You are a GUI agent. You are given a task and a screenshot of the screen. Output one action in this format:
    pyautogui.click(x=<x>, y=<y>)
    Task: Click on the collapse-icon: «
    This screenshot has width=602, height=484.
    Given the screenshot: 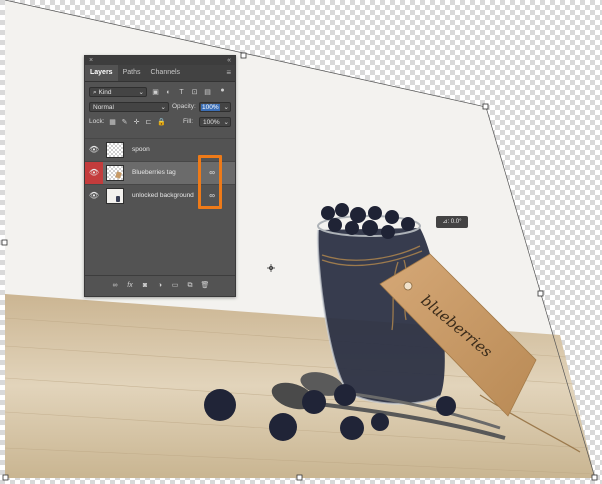 What is the action you would take?
    pyautogui.click(x=229, y=60)
    